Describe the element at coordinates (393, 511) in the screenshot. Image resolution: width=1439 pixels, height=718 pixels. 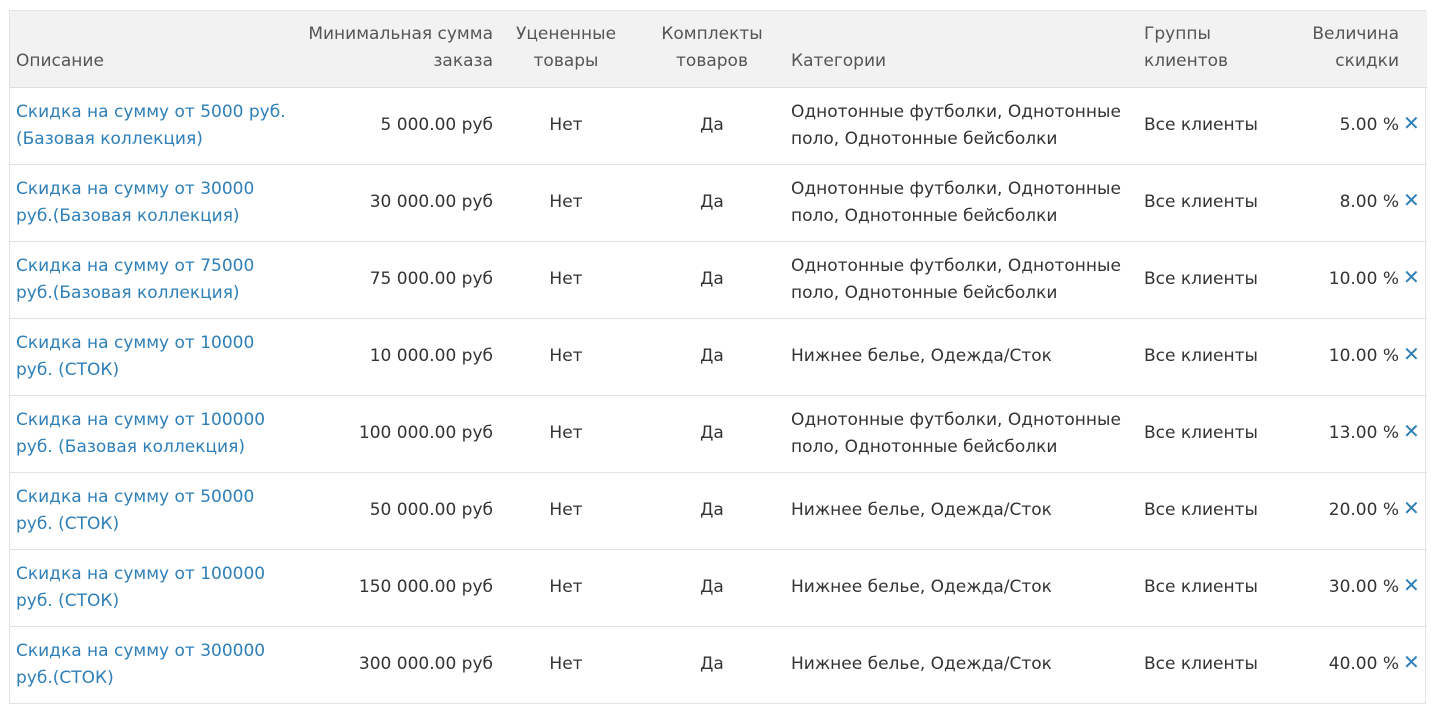
I see `min-amount-cell: 50 000.00 руб` at that location.